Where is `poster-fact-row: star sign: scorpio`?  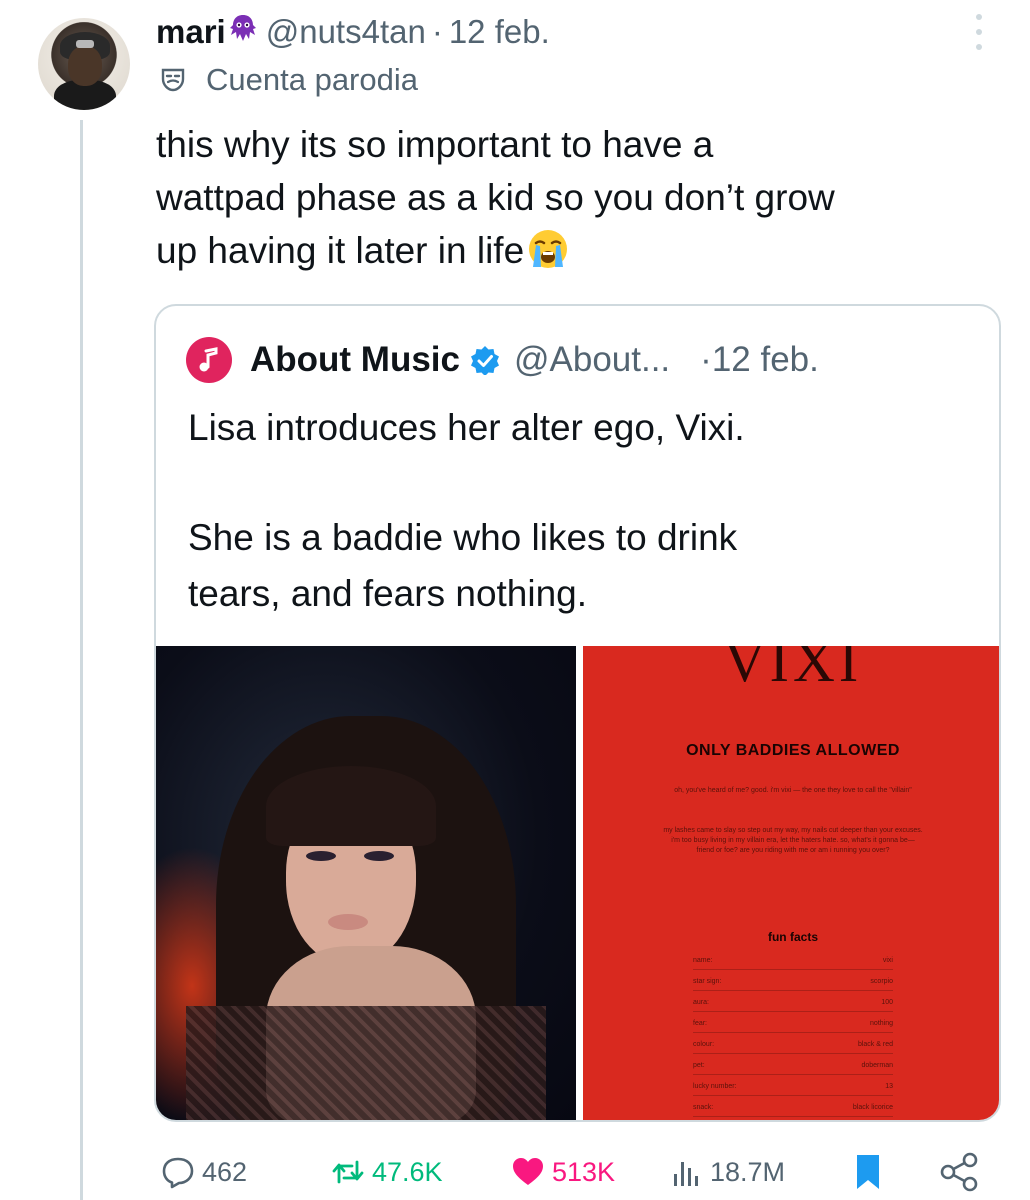
poster-fact-row: star sign: scorpio is located at coordinates (793, 982).